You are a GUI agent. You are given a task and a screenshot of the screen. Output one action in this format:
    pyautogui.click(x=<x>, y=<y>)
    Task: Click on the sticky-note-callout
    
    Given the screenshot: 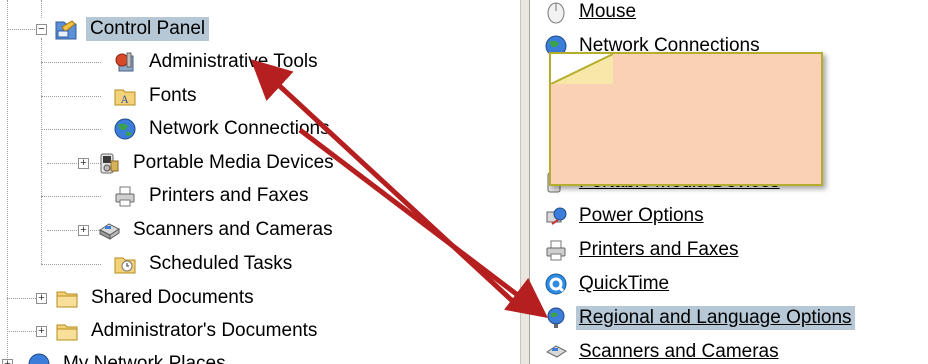 What is the action you would take?
    pyautogui.click(x=686, y=119)
    